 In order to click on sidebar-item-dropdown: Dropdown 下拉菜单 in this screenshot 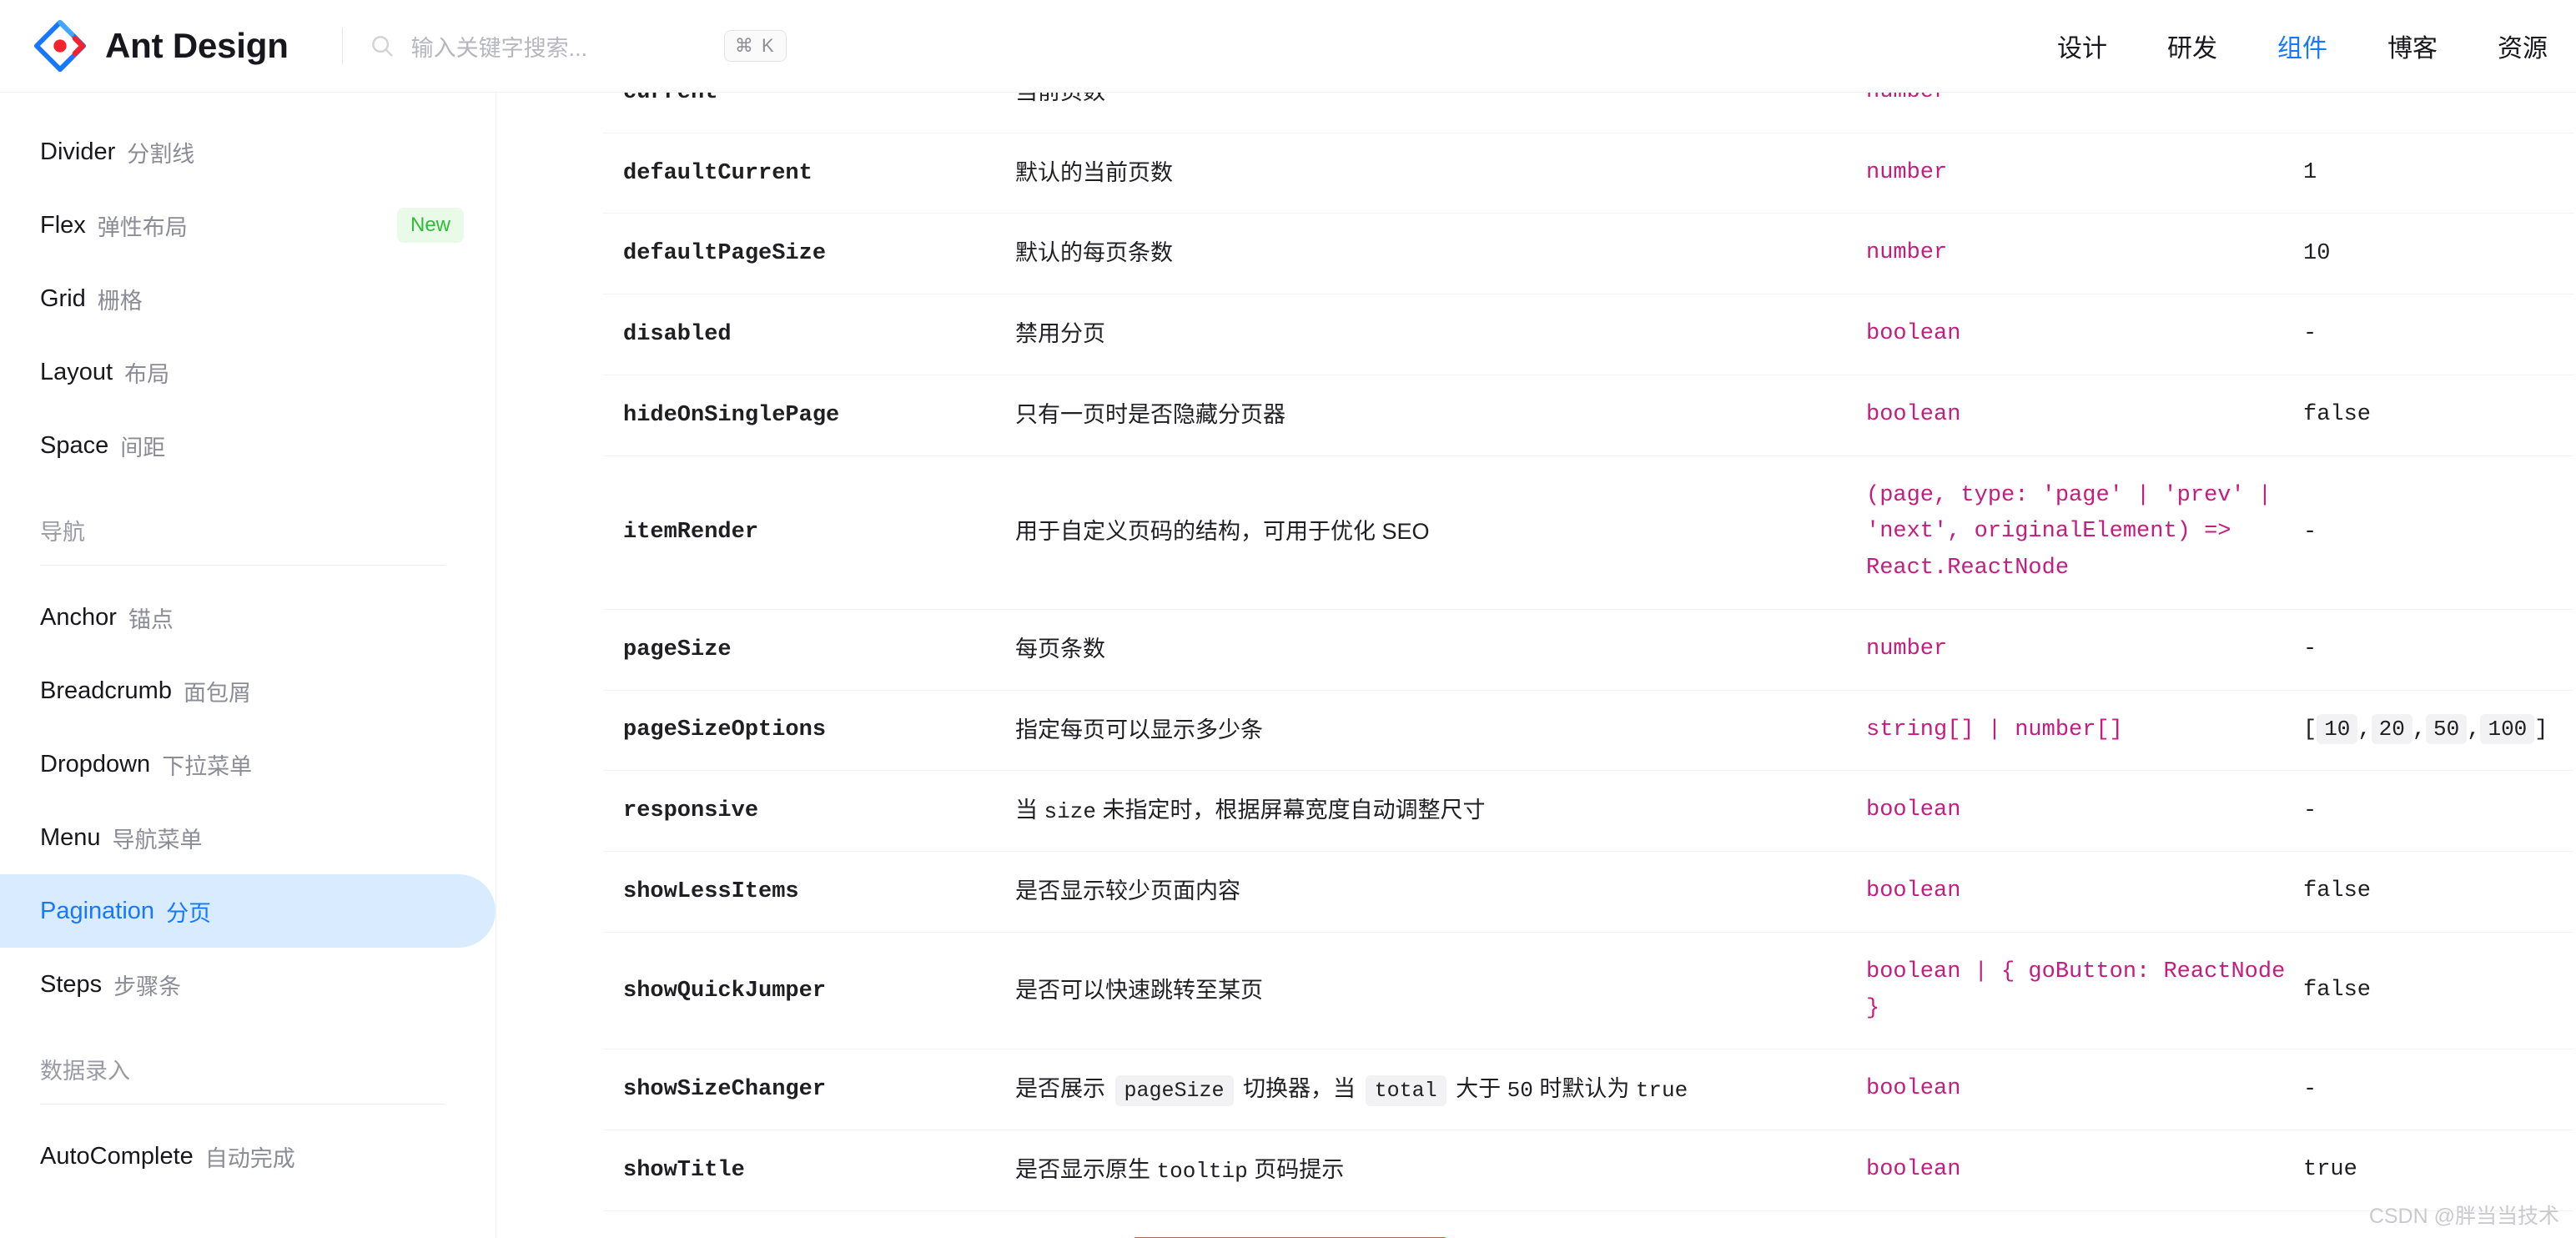, I will do `click(248, 764)`.